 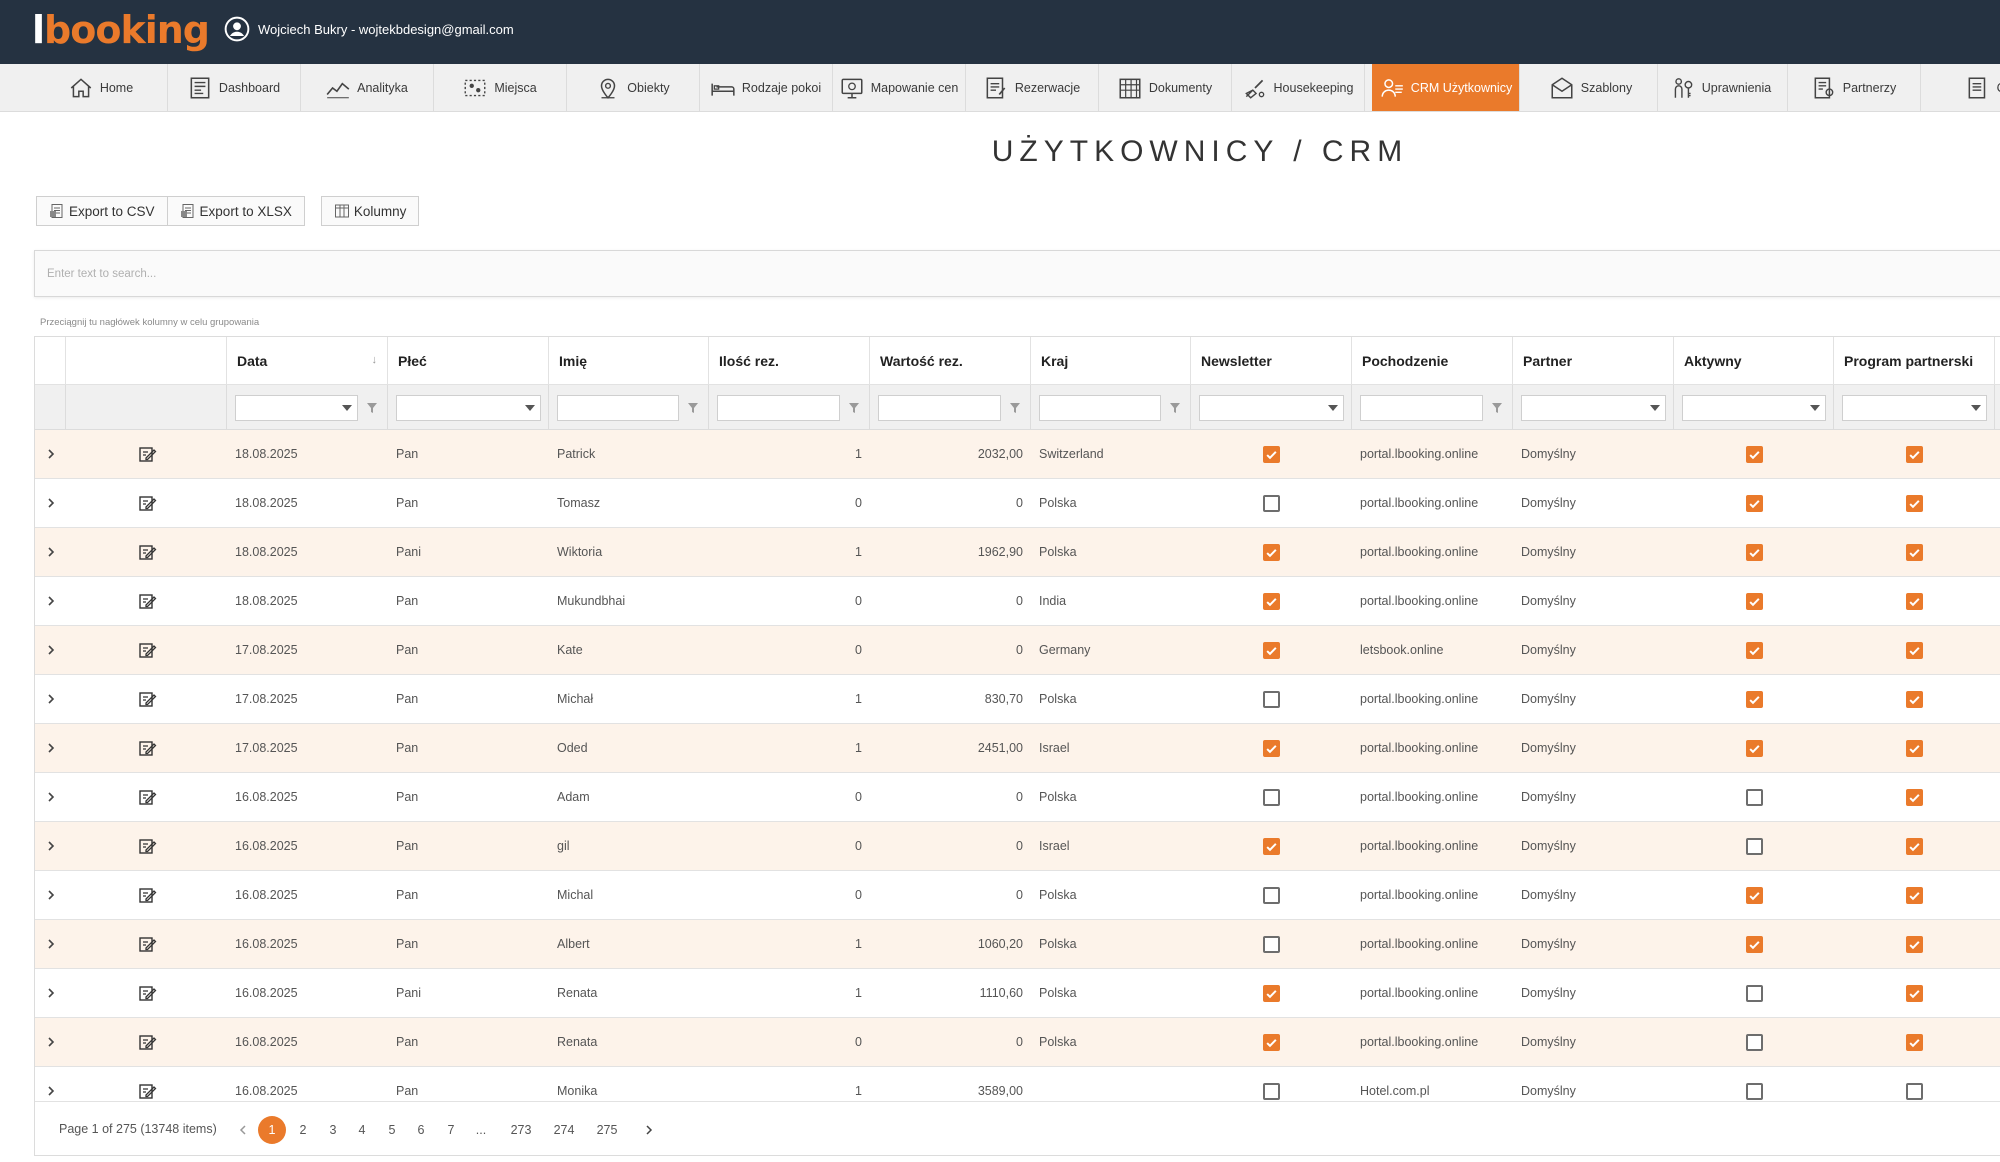 What do you see at coordinates (1754, 361) in the screenshot?
I see `column-header-active: Aktywny` at bounding box center [1754, 361].